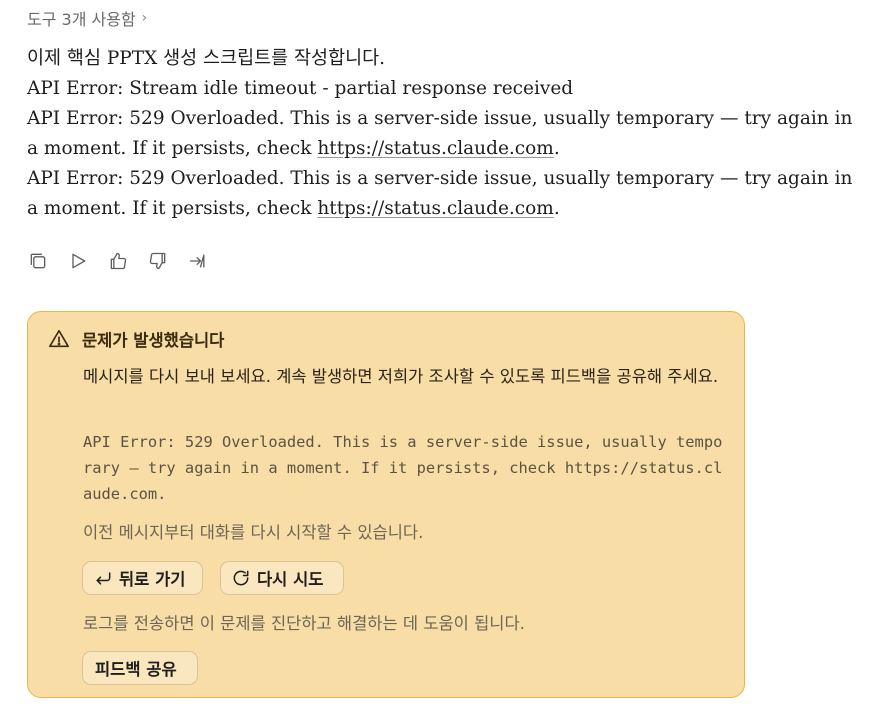  Describe the element at coordinates (136, 669) in the screenshot. I see `share-feedback-label: 피드백 공유` at that location.